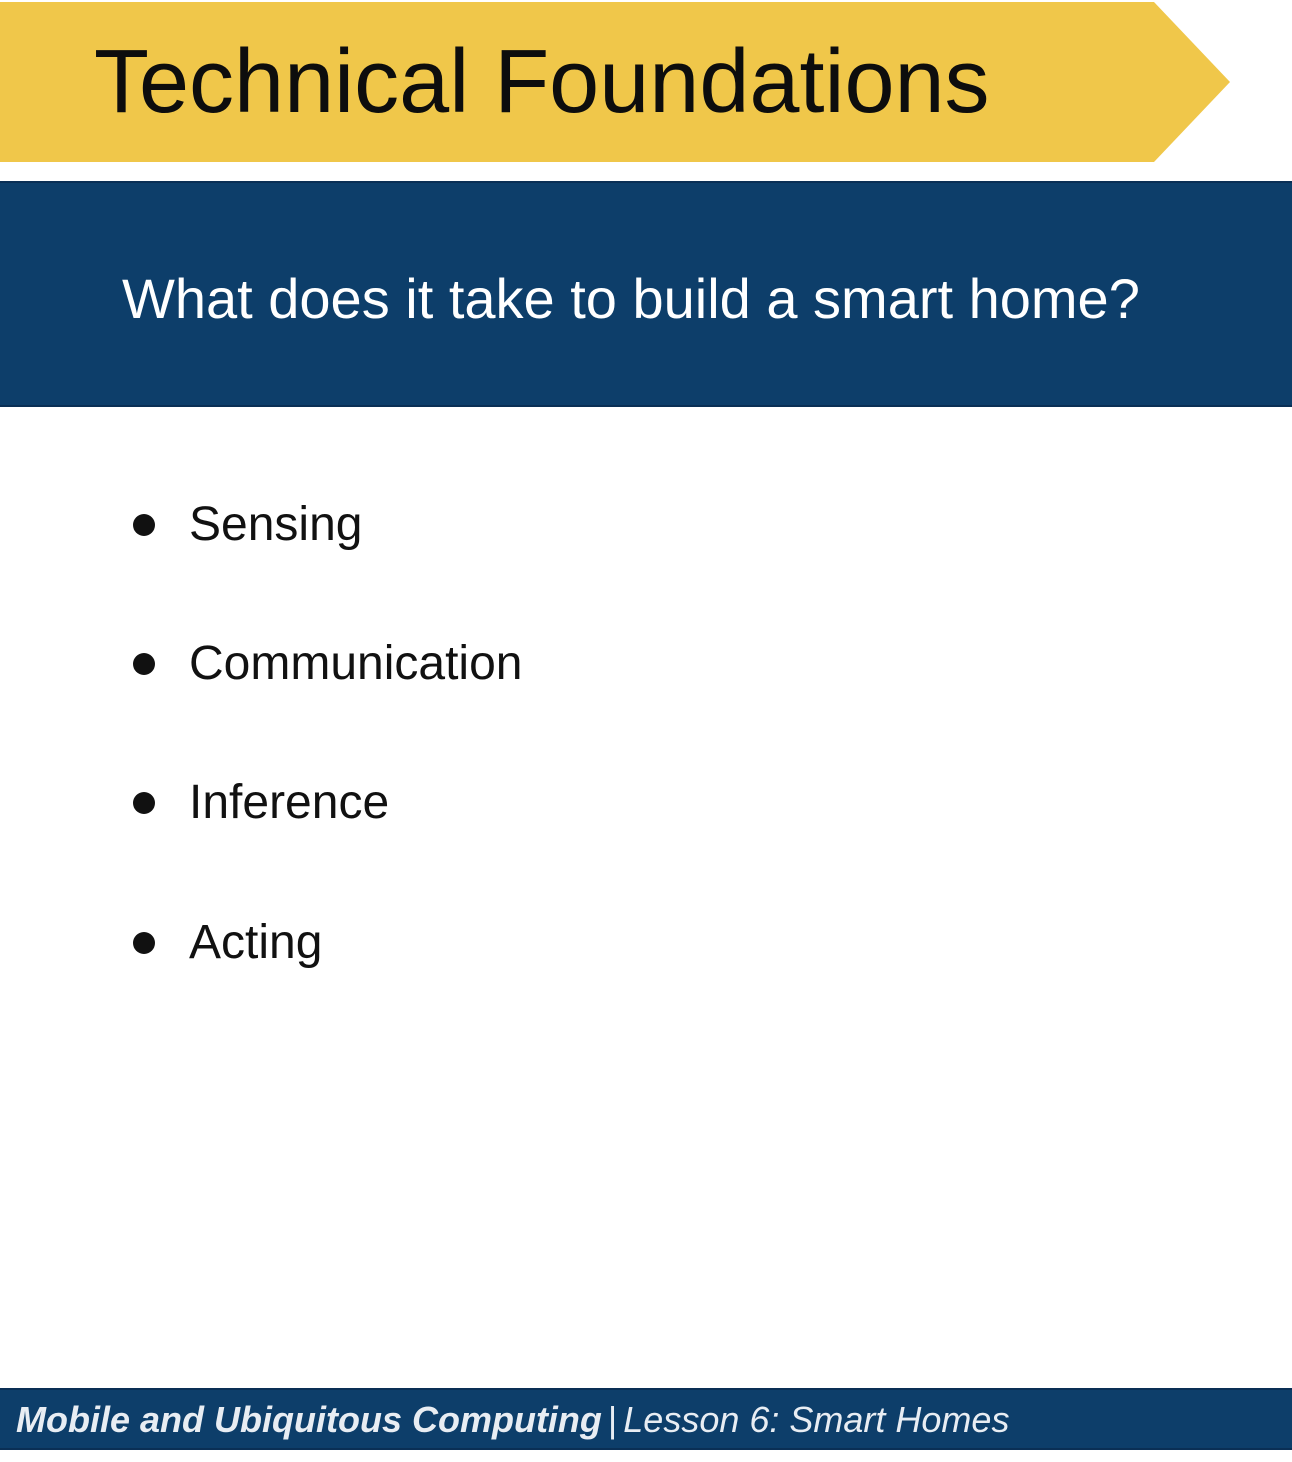  Describe the element at coordinates (450, 943) in the screenshot. I see `bullet-item-acting: Acting` at that location.